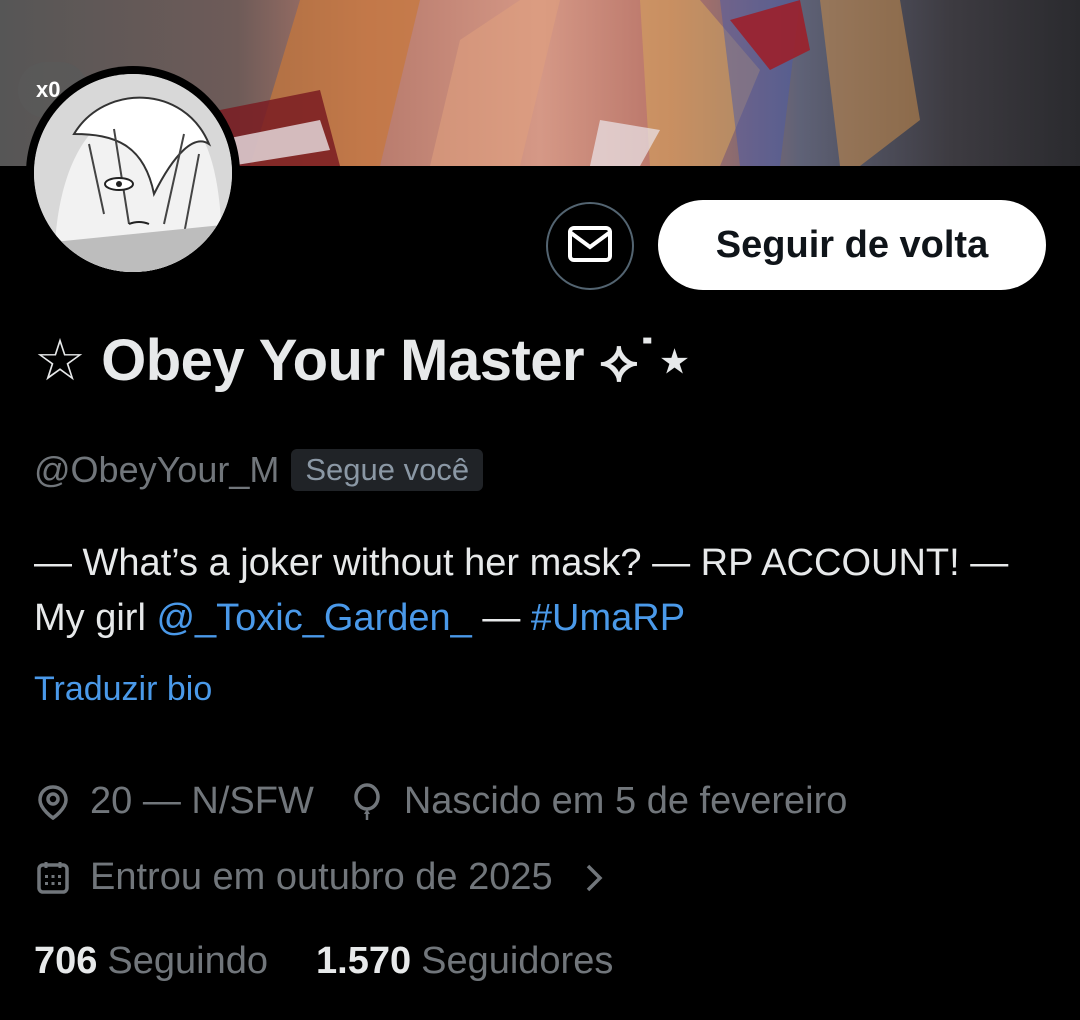  I want to click on followers-label: Seguidores, so click(517, 961).